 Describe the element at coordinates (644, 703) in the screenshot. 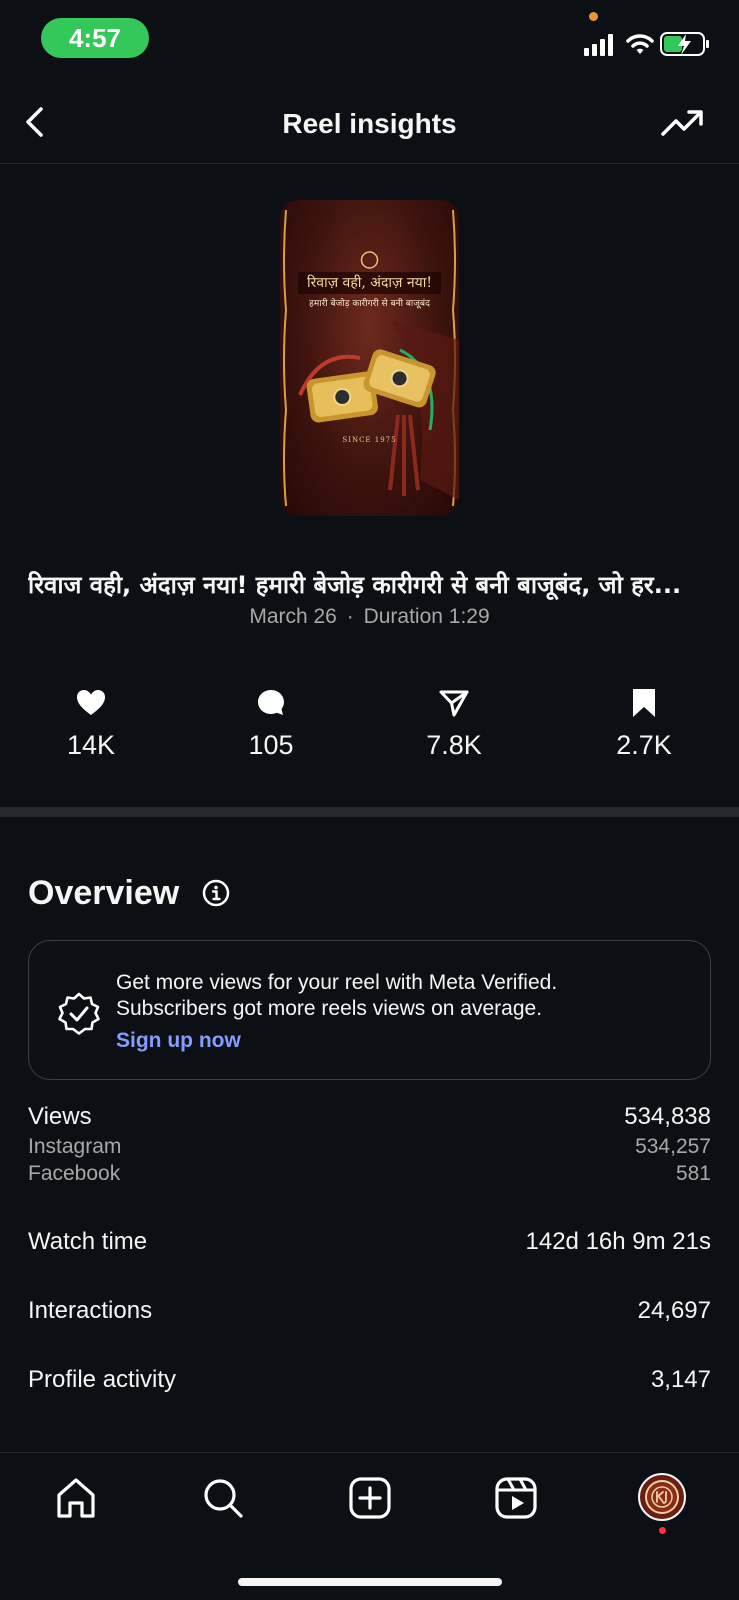

I see `bookmark-icon` at that location.